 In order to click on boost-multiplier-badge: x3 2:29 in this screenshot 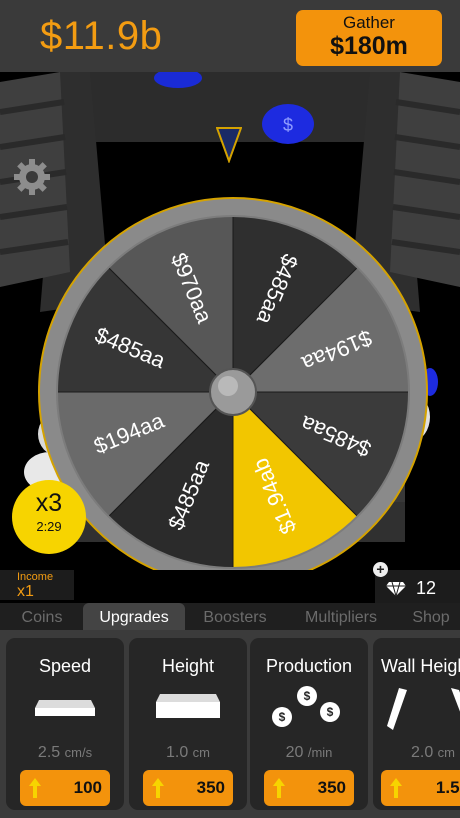, I will do `click(49, 517)`.